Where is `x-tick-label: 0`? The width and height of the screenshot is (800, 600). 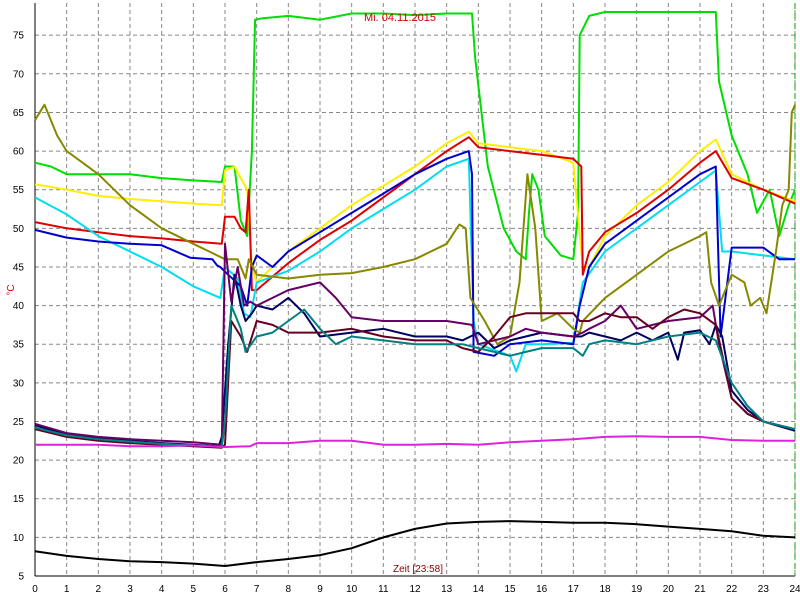 x-tick-label: 0 is located at coordinates (35, 589).